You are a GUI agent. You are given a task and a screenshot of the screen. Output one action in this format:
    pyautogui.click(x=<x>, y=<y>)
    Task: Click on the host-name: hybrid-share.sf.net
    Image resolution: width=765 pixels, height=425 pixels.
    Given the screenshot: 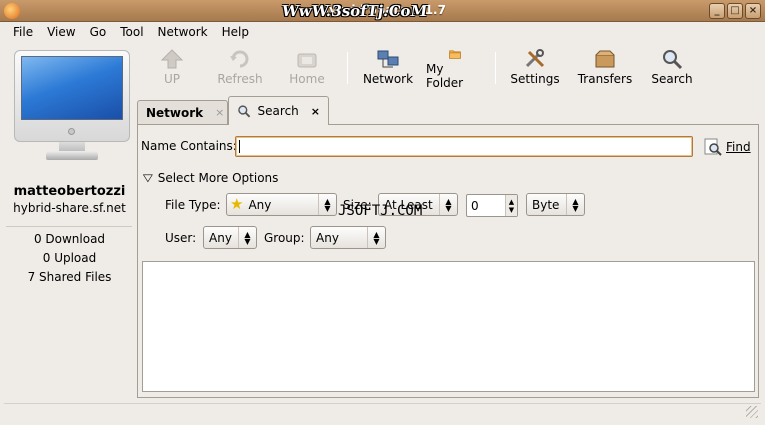 What is the action you would take?
    pyautogui.click(x=69, y=208)
    